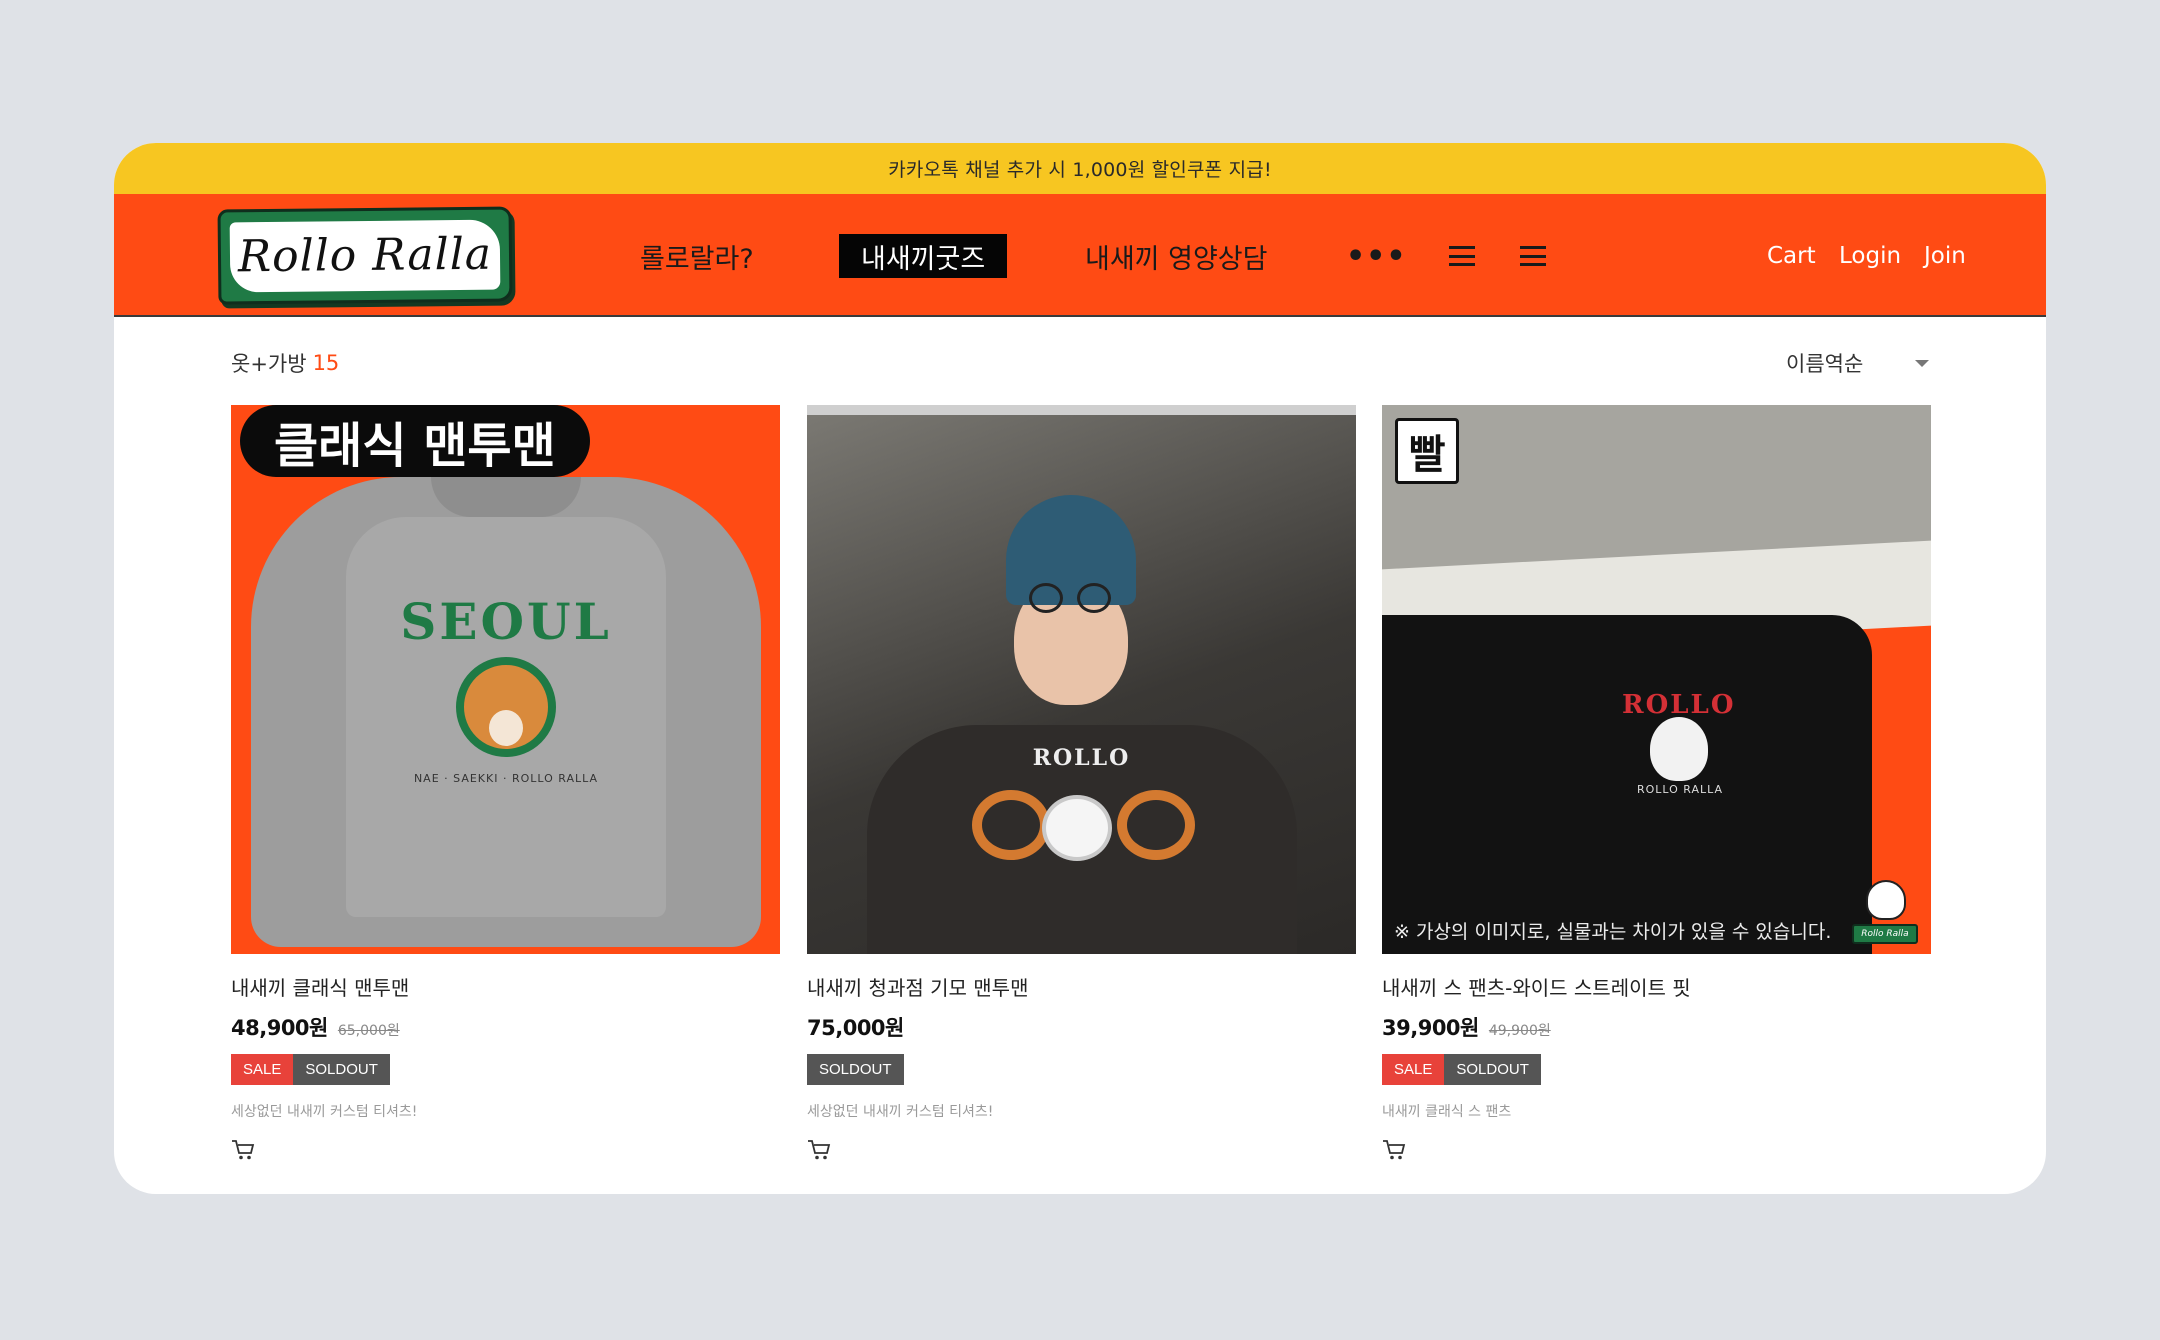 The image size is (2160, 1340). I want to click on category-count: 15, so click(326, 363).